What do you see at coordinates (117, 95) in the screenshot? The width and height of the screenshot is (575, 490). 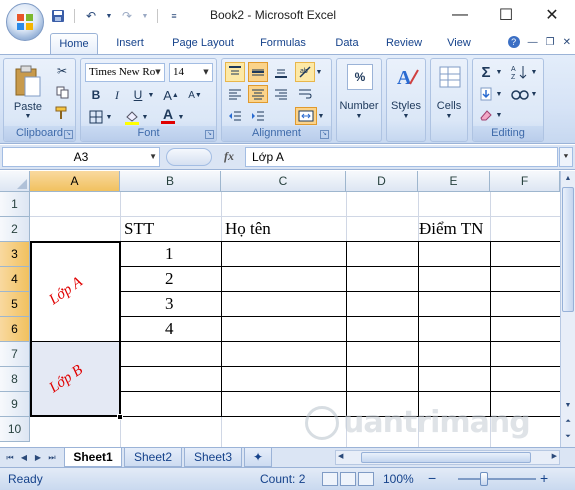 I see `italic-button: I` at bounding box center [117, 95].